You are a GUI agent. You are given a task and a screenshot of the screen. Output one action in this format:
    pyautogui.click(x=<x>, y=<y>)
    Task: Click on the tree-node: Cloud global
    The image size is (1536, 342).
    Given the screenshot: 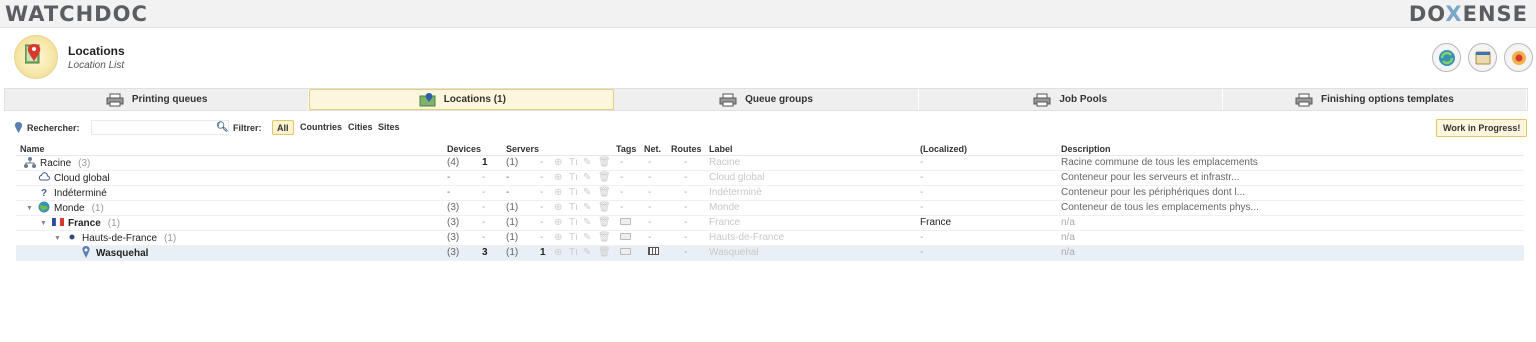 What is the action you would take?
    pyautogui.click(x=71, y=178)
    